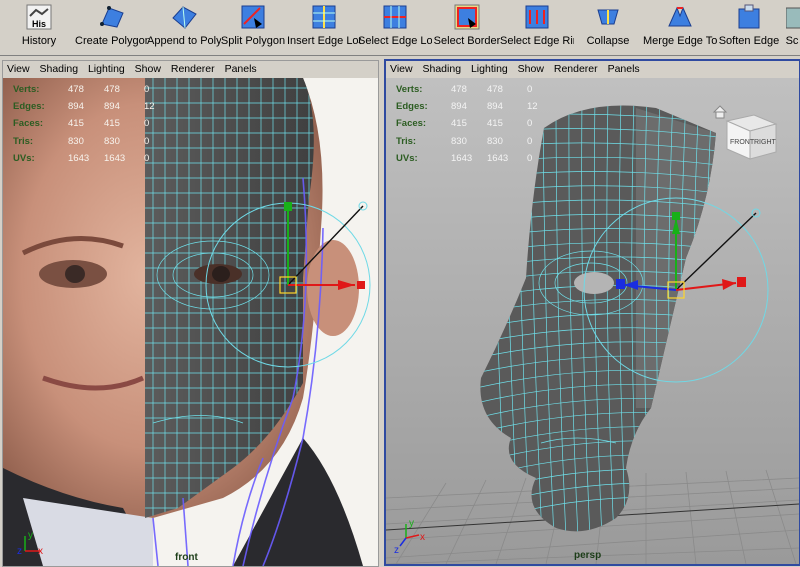 The height and width of the screenshot is (567, 800). I want to click on view-cube-right-label: RIGHT, so click(765, 142).